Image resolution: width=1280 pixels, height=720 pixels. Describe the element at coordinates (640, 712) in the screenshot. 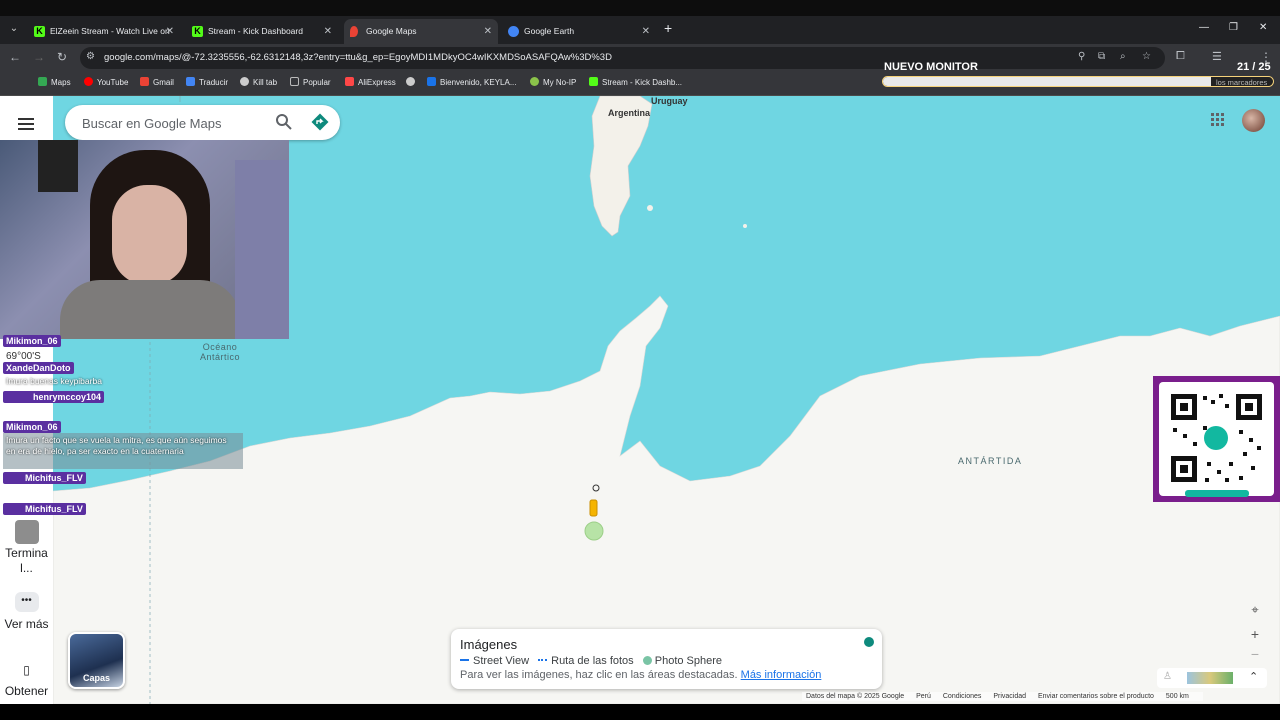

I see `screen-bottom-bar` at that location.